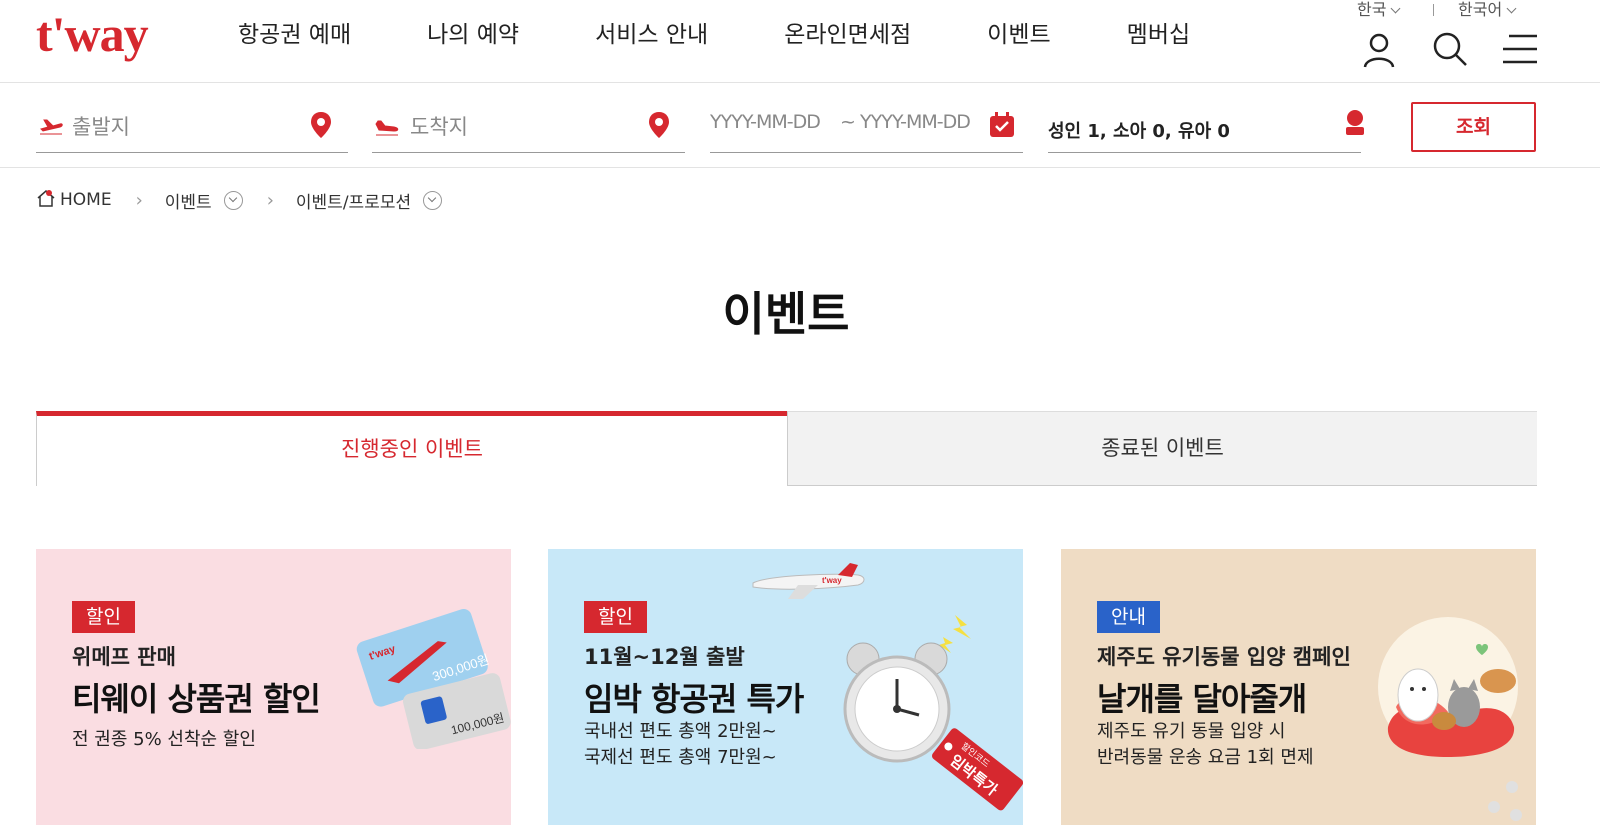 Image resolution: width=1600 pixels, height=825 pixels. Describe the element at coordinates (1380, 50) in the screenshot. I see `user-icon` at that location.